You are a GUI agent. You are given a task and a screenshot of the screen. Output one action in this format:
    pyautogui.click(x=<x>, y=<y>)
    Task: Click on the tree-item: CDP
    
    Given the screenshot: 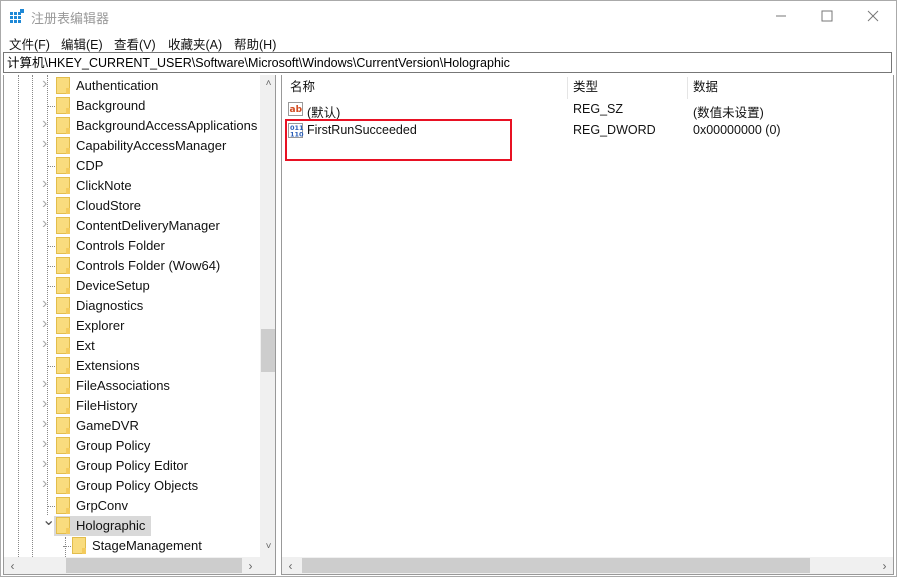 What is the action you would take?
    pyautogui.click(x=132, y=166)
    